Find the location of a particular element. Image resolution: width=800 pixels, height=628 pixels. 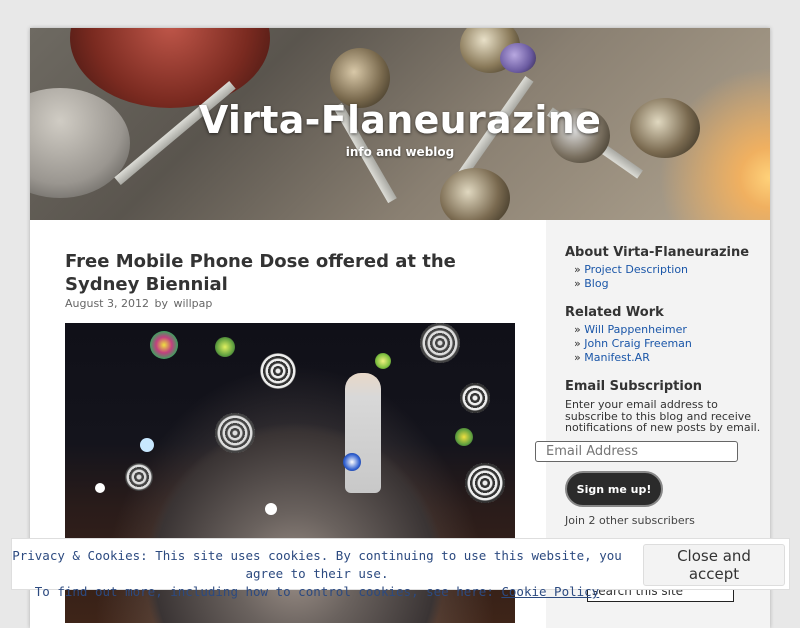

email-field is located at coordinates (636, 451).